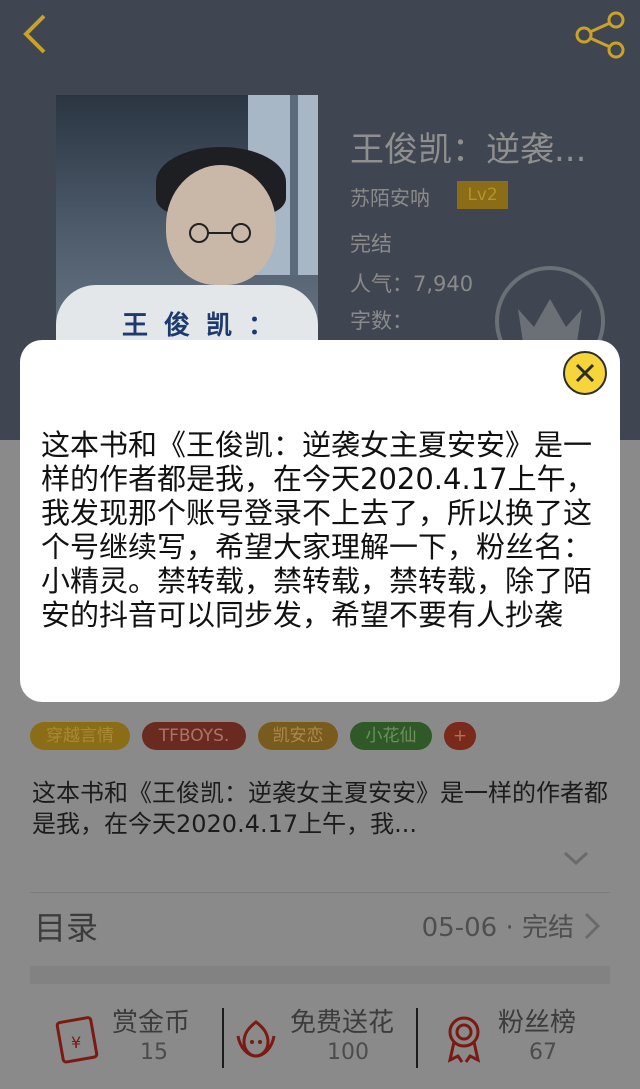  Describe the element at coordinates (497, 928) in the screenshot. I see `toc-update-status: 05-06 · 完结` at that location.